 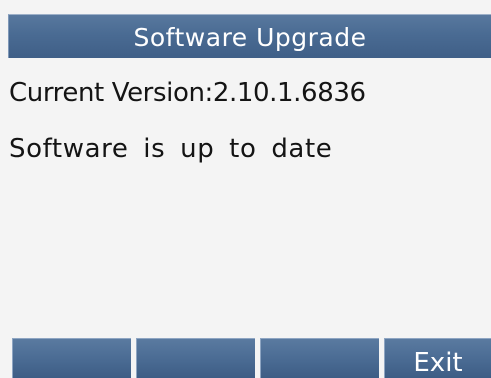 I want to click on upgrade-status-text: Software is up to date, so click(x=171, y=149).